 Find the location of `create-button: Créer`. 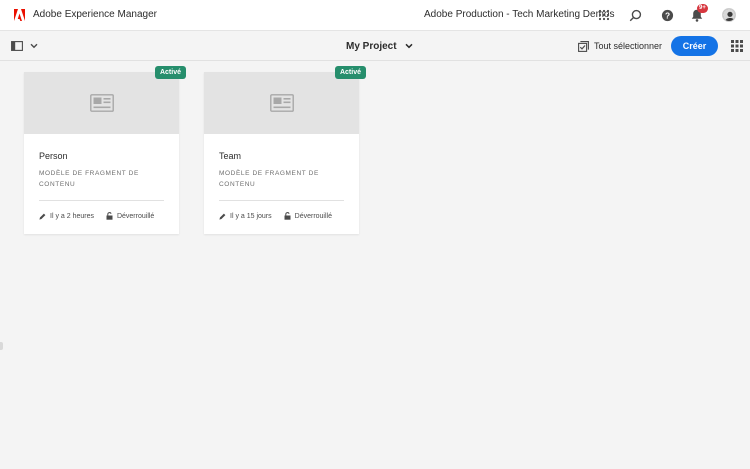

create-button: Créer is located at coordinates (694, 46).